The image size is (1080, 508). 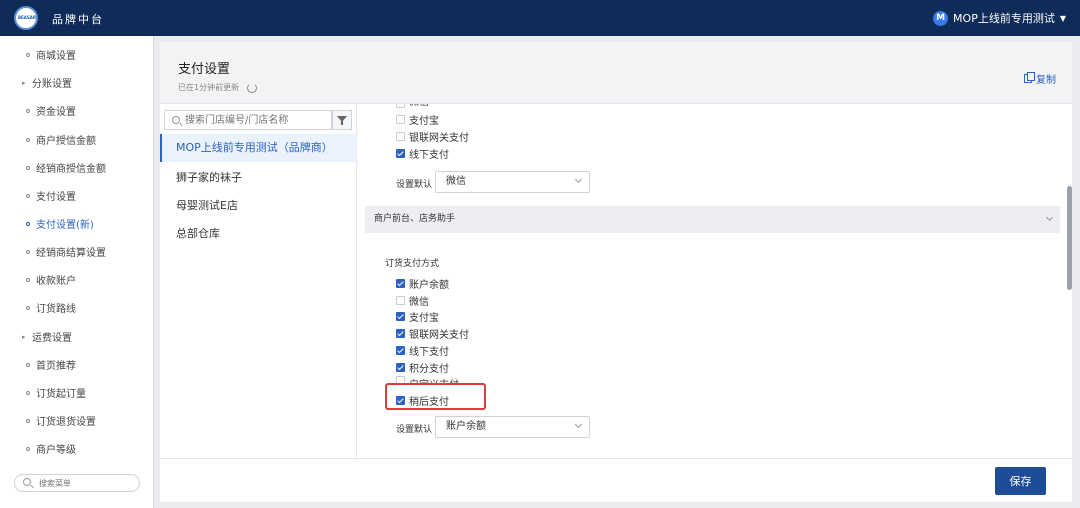 I want to click on copy-button: 复制, so click(x=1040, y=78).